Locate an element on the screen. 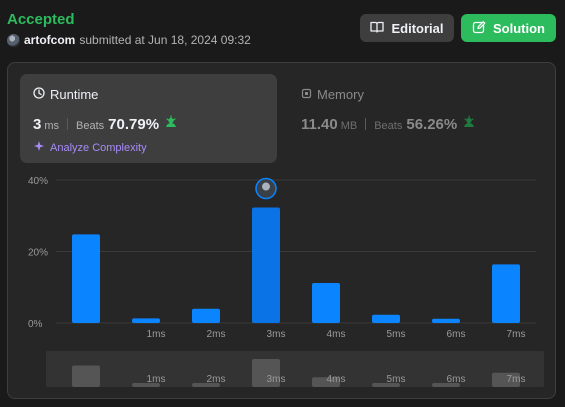  navigator-label: 7ms is located at coordinates (516, 379).